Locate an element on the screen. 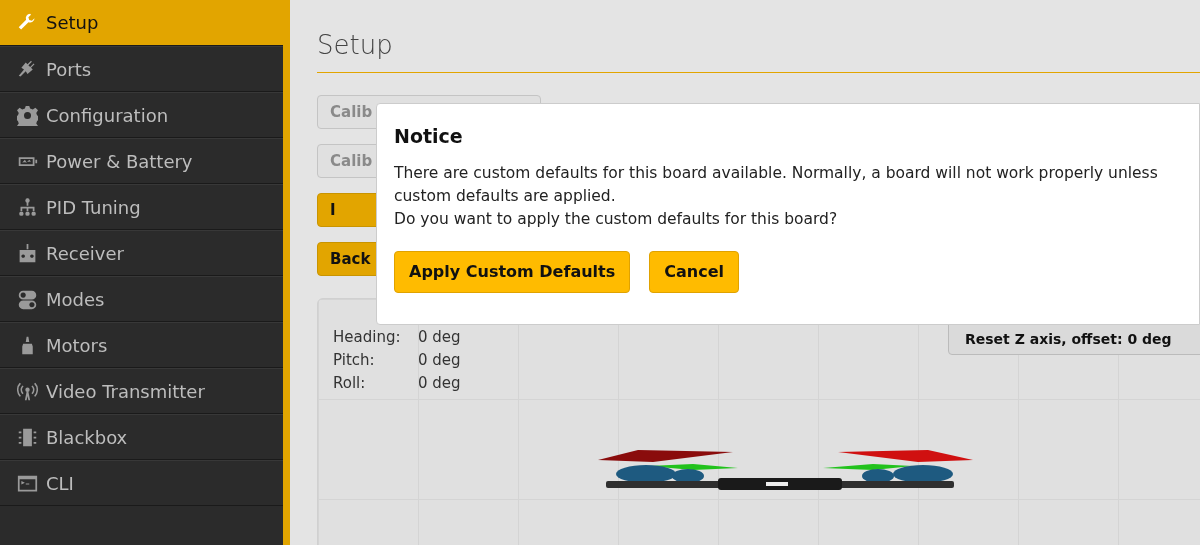 The image size is (1200, 545). tree-icon is located at coordinates (27, 207).